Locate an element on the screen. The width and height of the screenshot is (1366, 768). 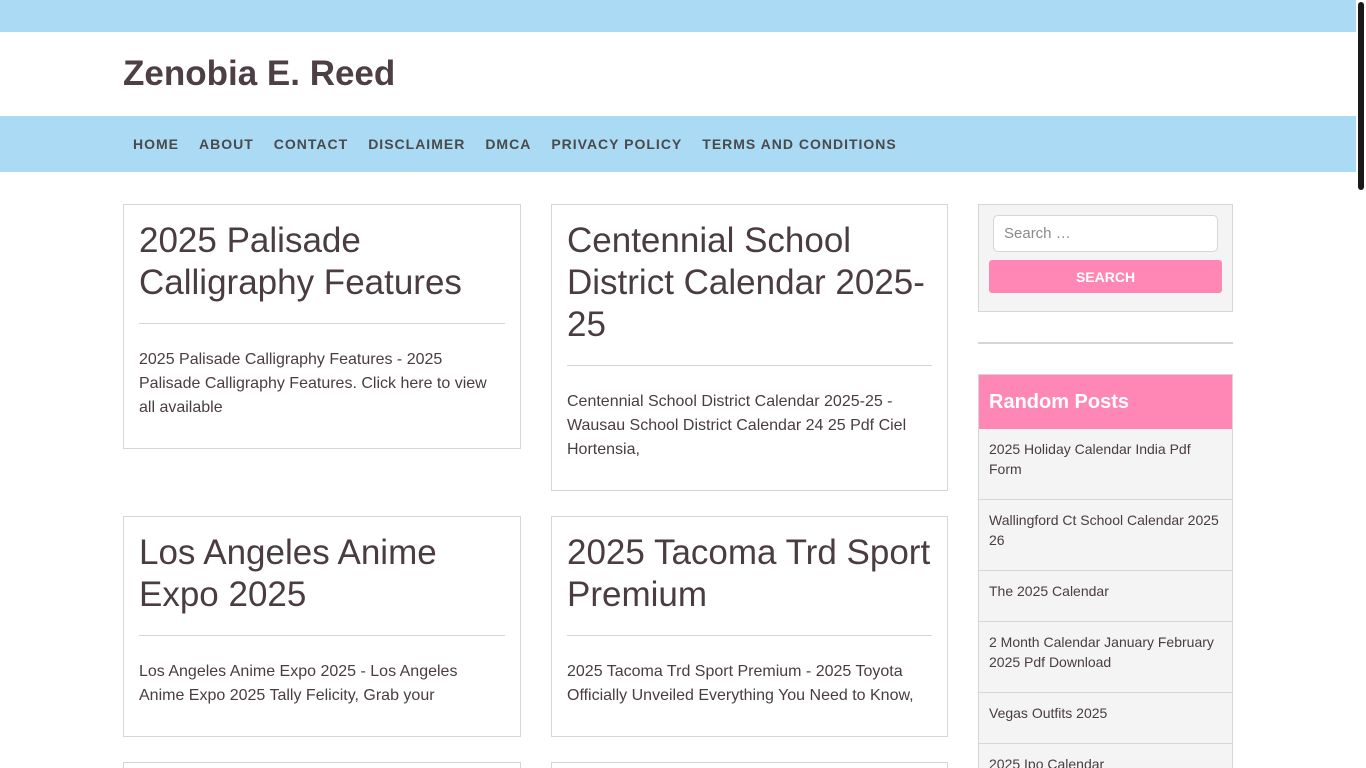
sidebar-divider is located at coordinates (1105, 343).